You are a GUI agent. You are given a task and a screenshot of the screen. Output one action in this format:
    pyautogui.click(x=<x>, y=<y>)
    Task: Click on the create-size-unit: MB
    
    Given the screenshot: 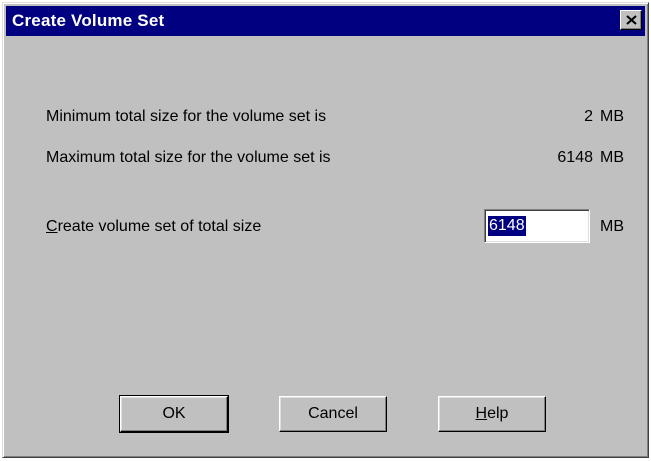 What is the action you would take?
    pyautogui.click(x=612, y=226)
    